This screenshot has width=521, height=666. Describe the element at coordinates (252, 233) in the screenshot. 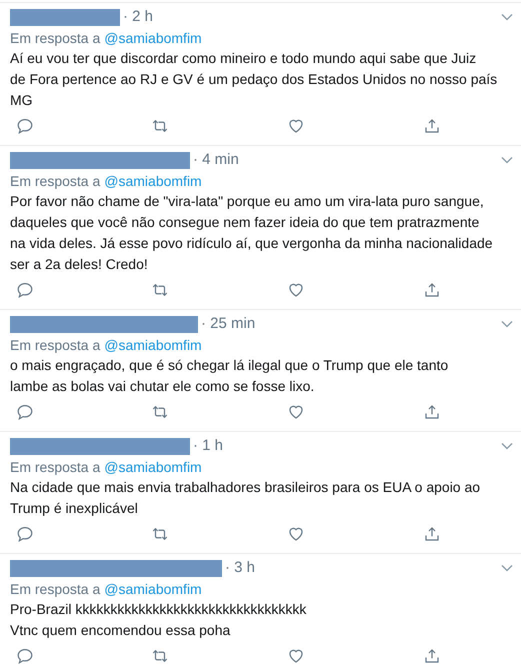

I see `tweet-text: Por favor não chame de "vira-lata" porque eu amo um vira-lata puro sangue, daqueles que você não consegue nem fazer ideia do que tem pratrazmente na vida deles. Já esse povo ridículo aí, que vergonha da minha nacionalidade ser a 2a deles! Credo!` at that location.